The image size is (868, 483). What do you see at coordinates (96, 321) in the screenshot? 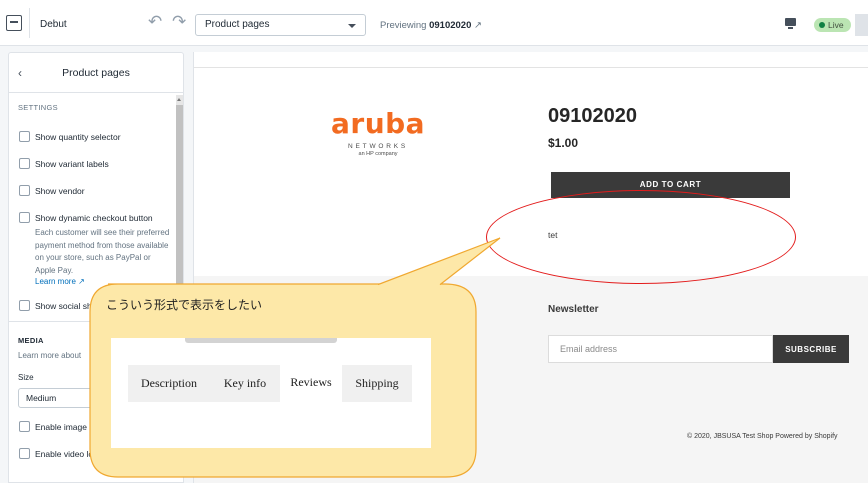
I see `section-divider` at bounding box center [96, 321].